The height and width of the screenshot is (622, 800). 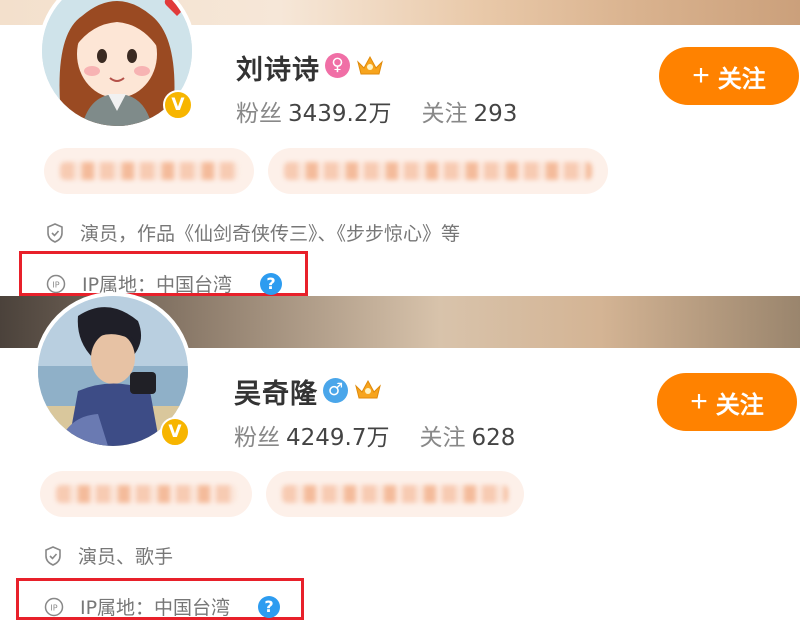 What do you see at coordinates (493, 438) in the screenshot?
I see `following-count: 628` at bounding box center [493, 438].